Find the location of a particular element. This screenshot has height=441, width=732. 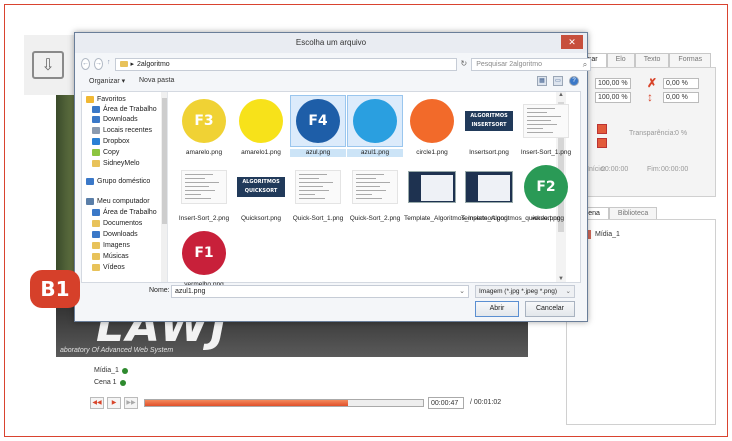

track-pin-icon is located at coordinates (122, 382).